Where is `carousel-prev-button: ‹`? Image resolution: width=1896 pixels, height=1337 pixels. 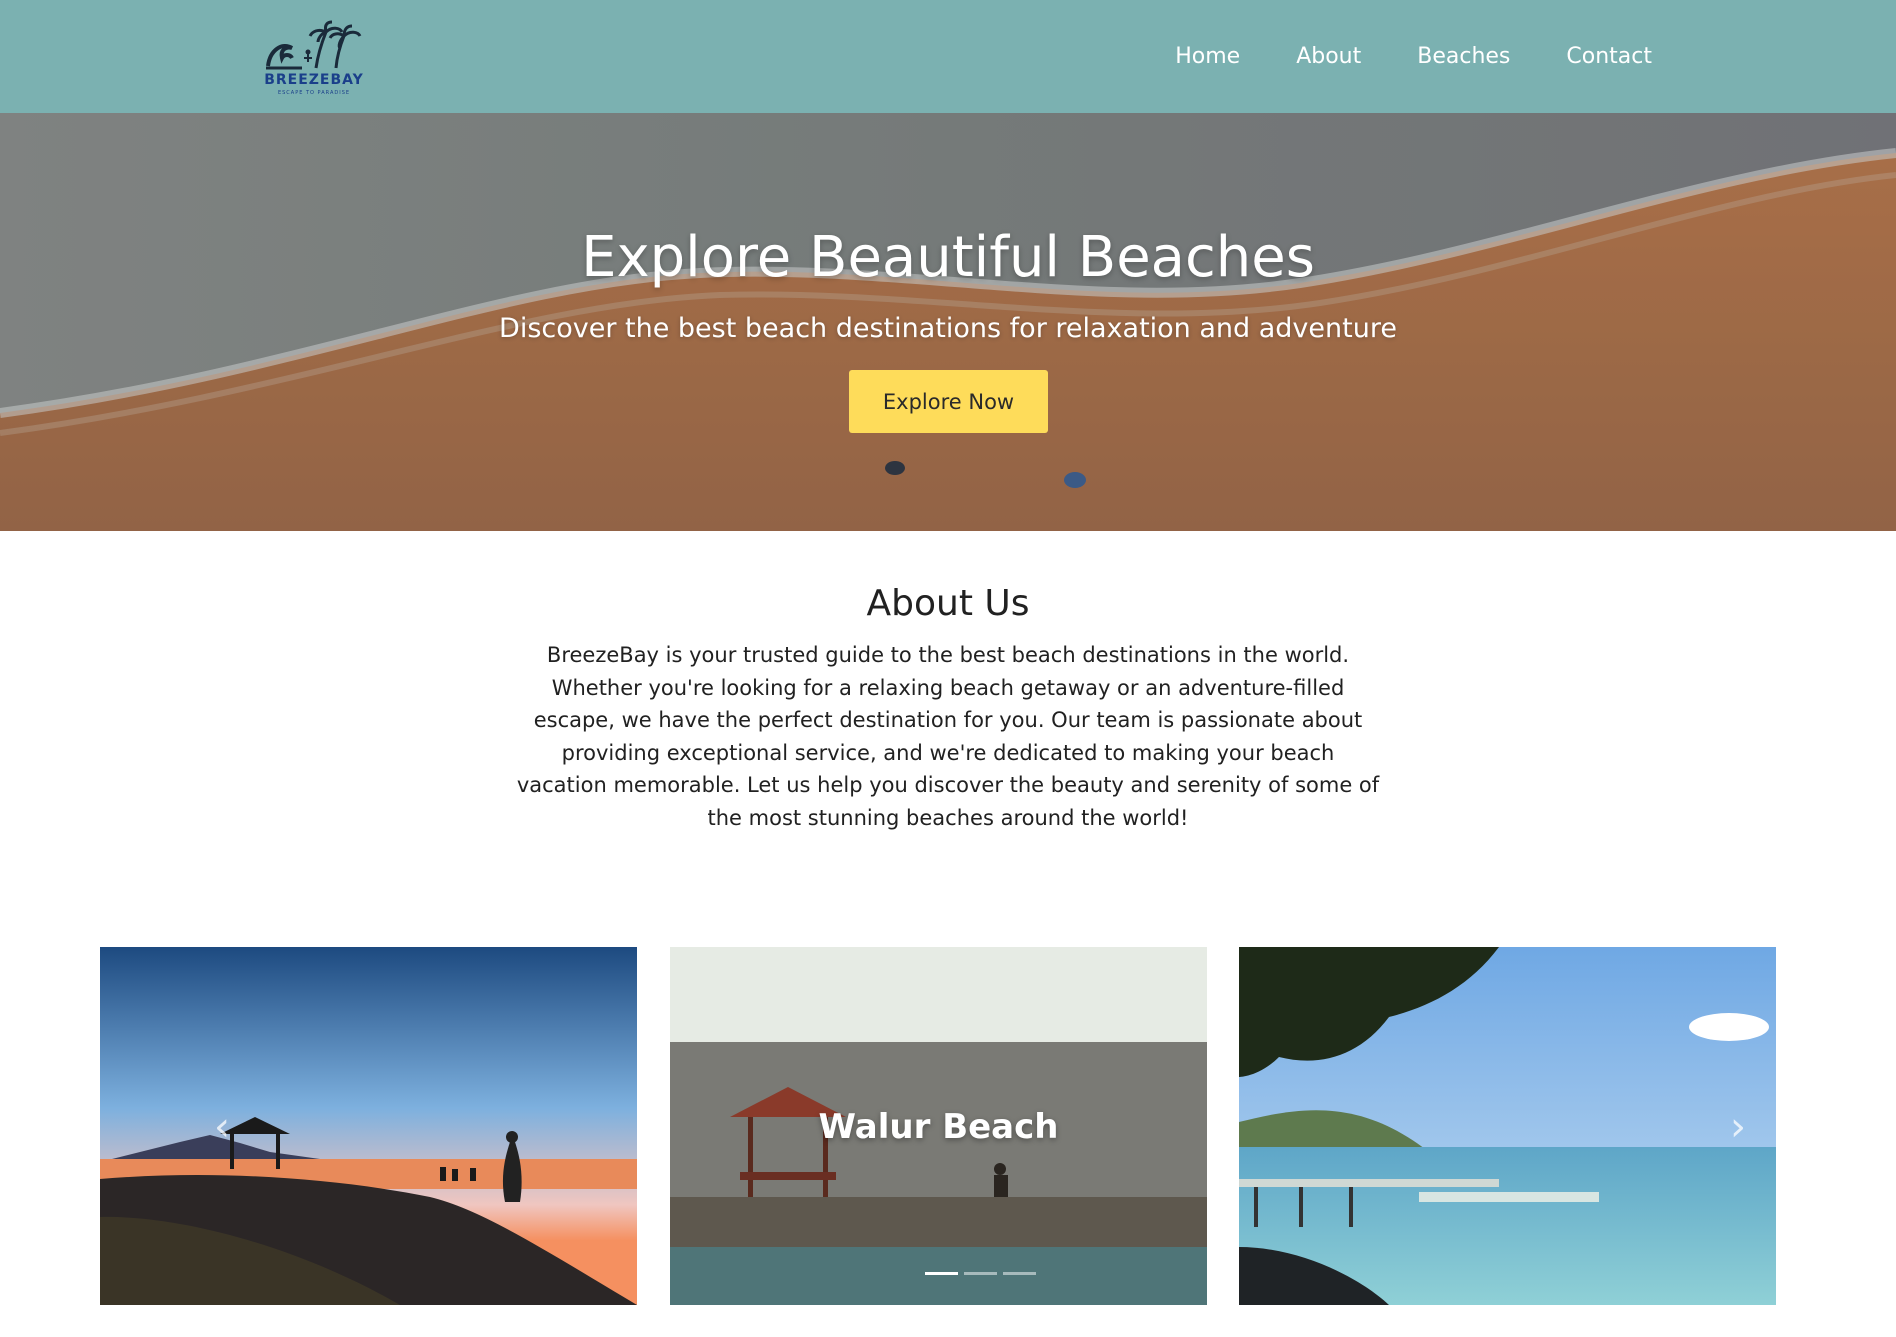
carousel-prev-button: ‹ is located at coordinates (222, 1127).